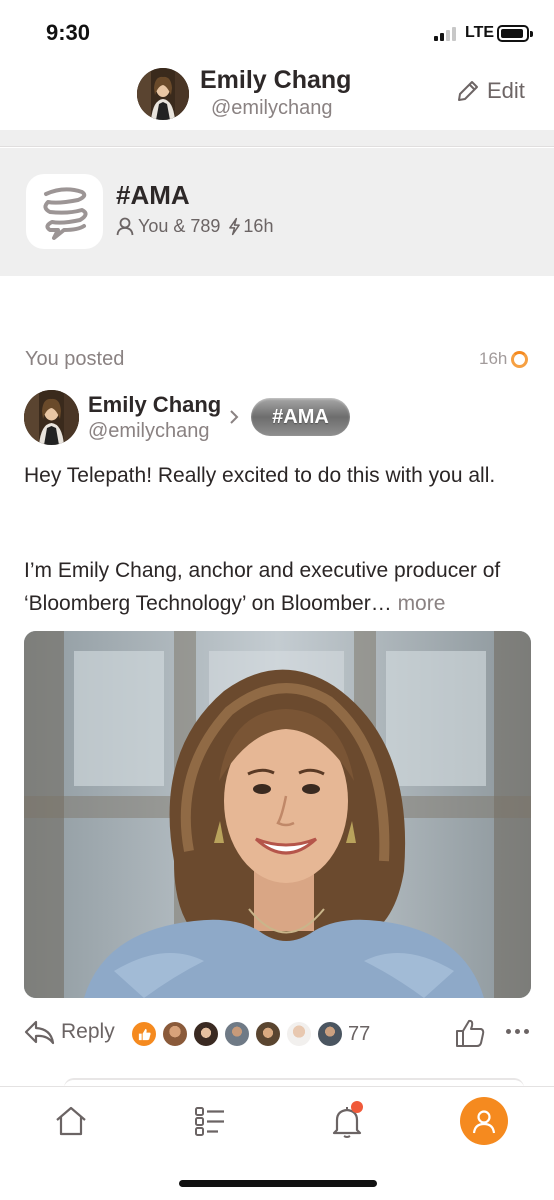 The image size is (554, 1200). Describe the element at coordinates (39, 1032) in the screenshot. I see `reply-arrow-icon` at that location.